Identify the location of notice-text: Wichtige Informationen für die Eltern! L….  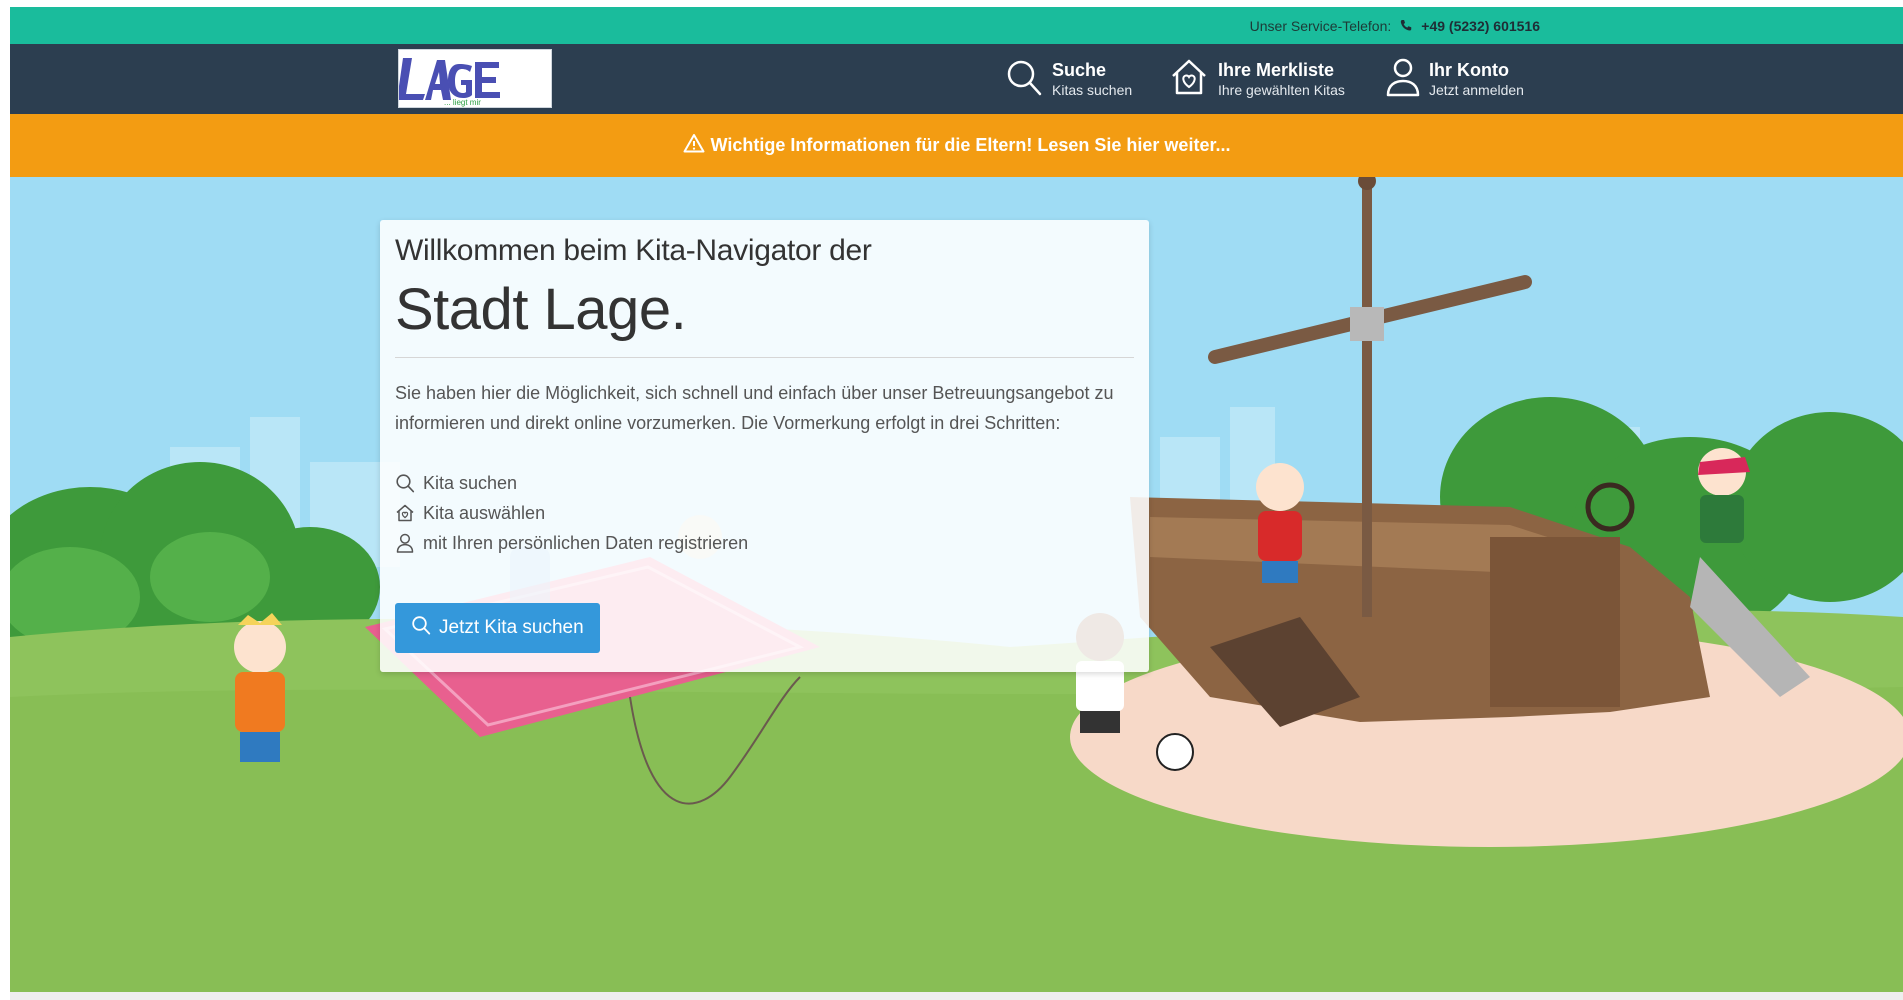
(970, 145).